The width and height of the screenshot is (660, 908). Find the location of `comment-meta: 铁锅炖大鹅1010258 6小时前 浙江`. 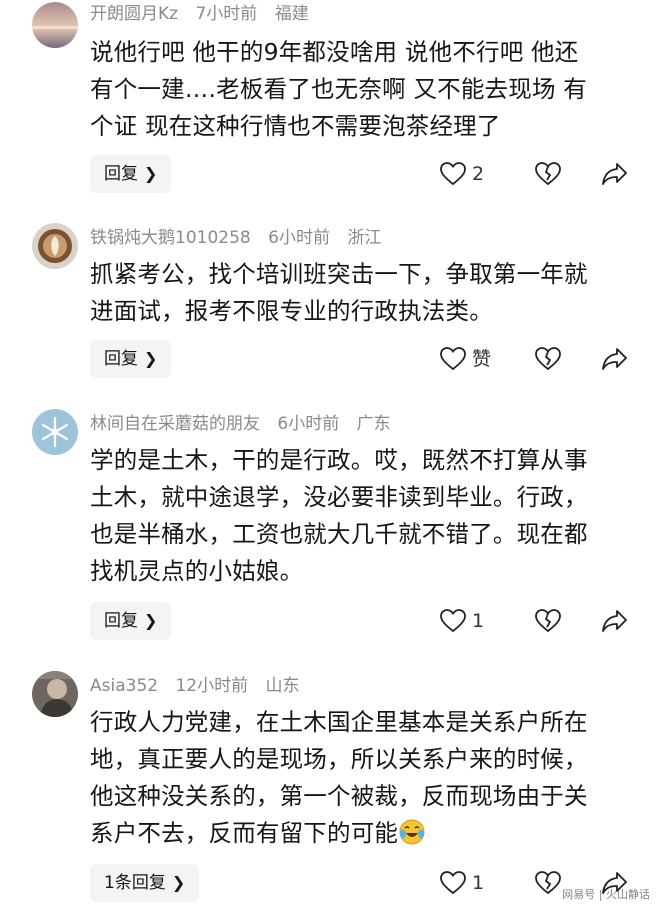

comment-meta: 铁锅炖大鹅1010258 6小时前 浙江 is located at coordinates (241, 238).